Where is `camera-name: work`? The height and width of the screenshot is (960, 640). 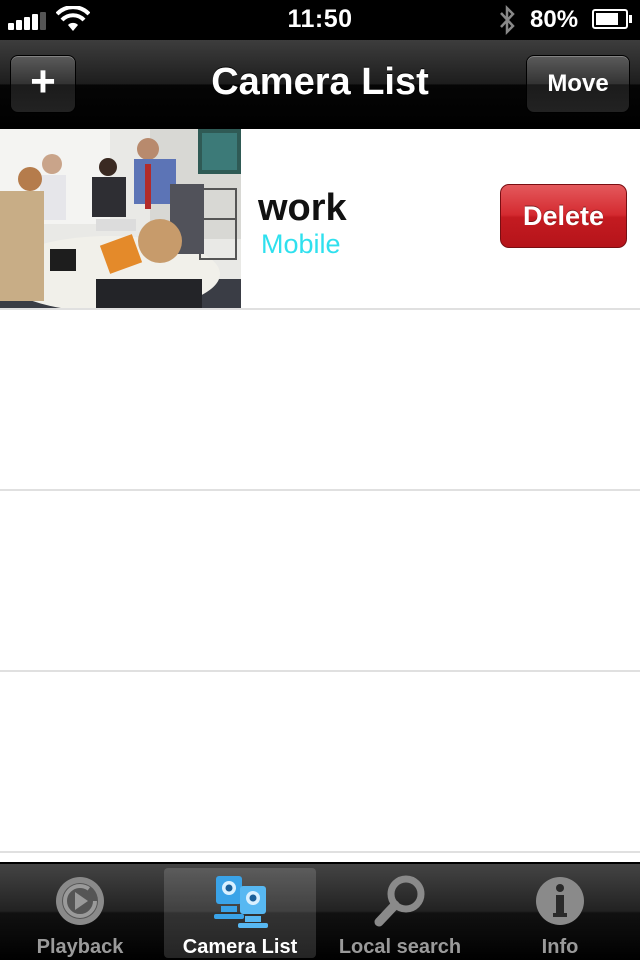 camera-name: work is located at coordinates (302, 208).